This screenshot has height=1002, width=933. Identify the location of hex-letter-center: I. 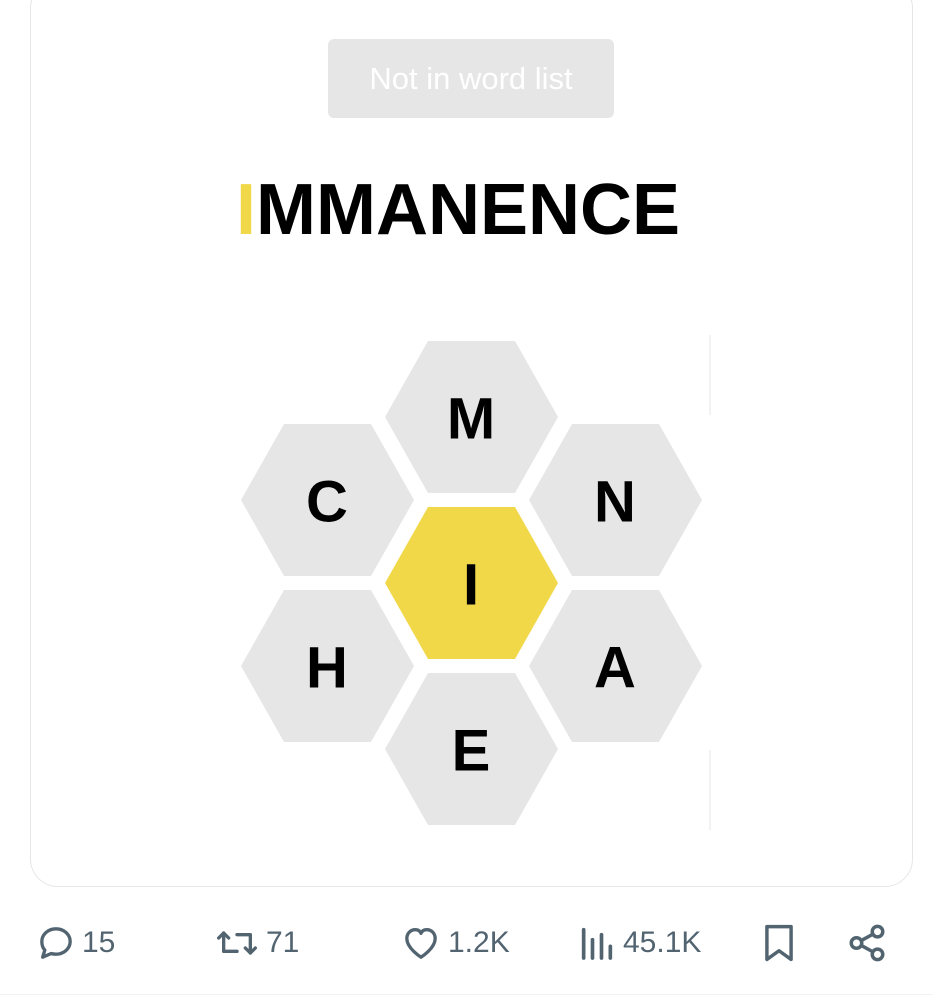
(471, 585).